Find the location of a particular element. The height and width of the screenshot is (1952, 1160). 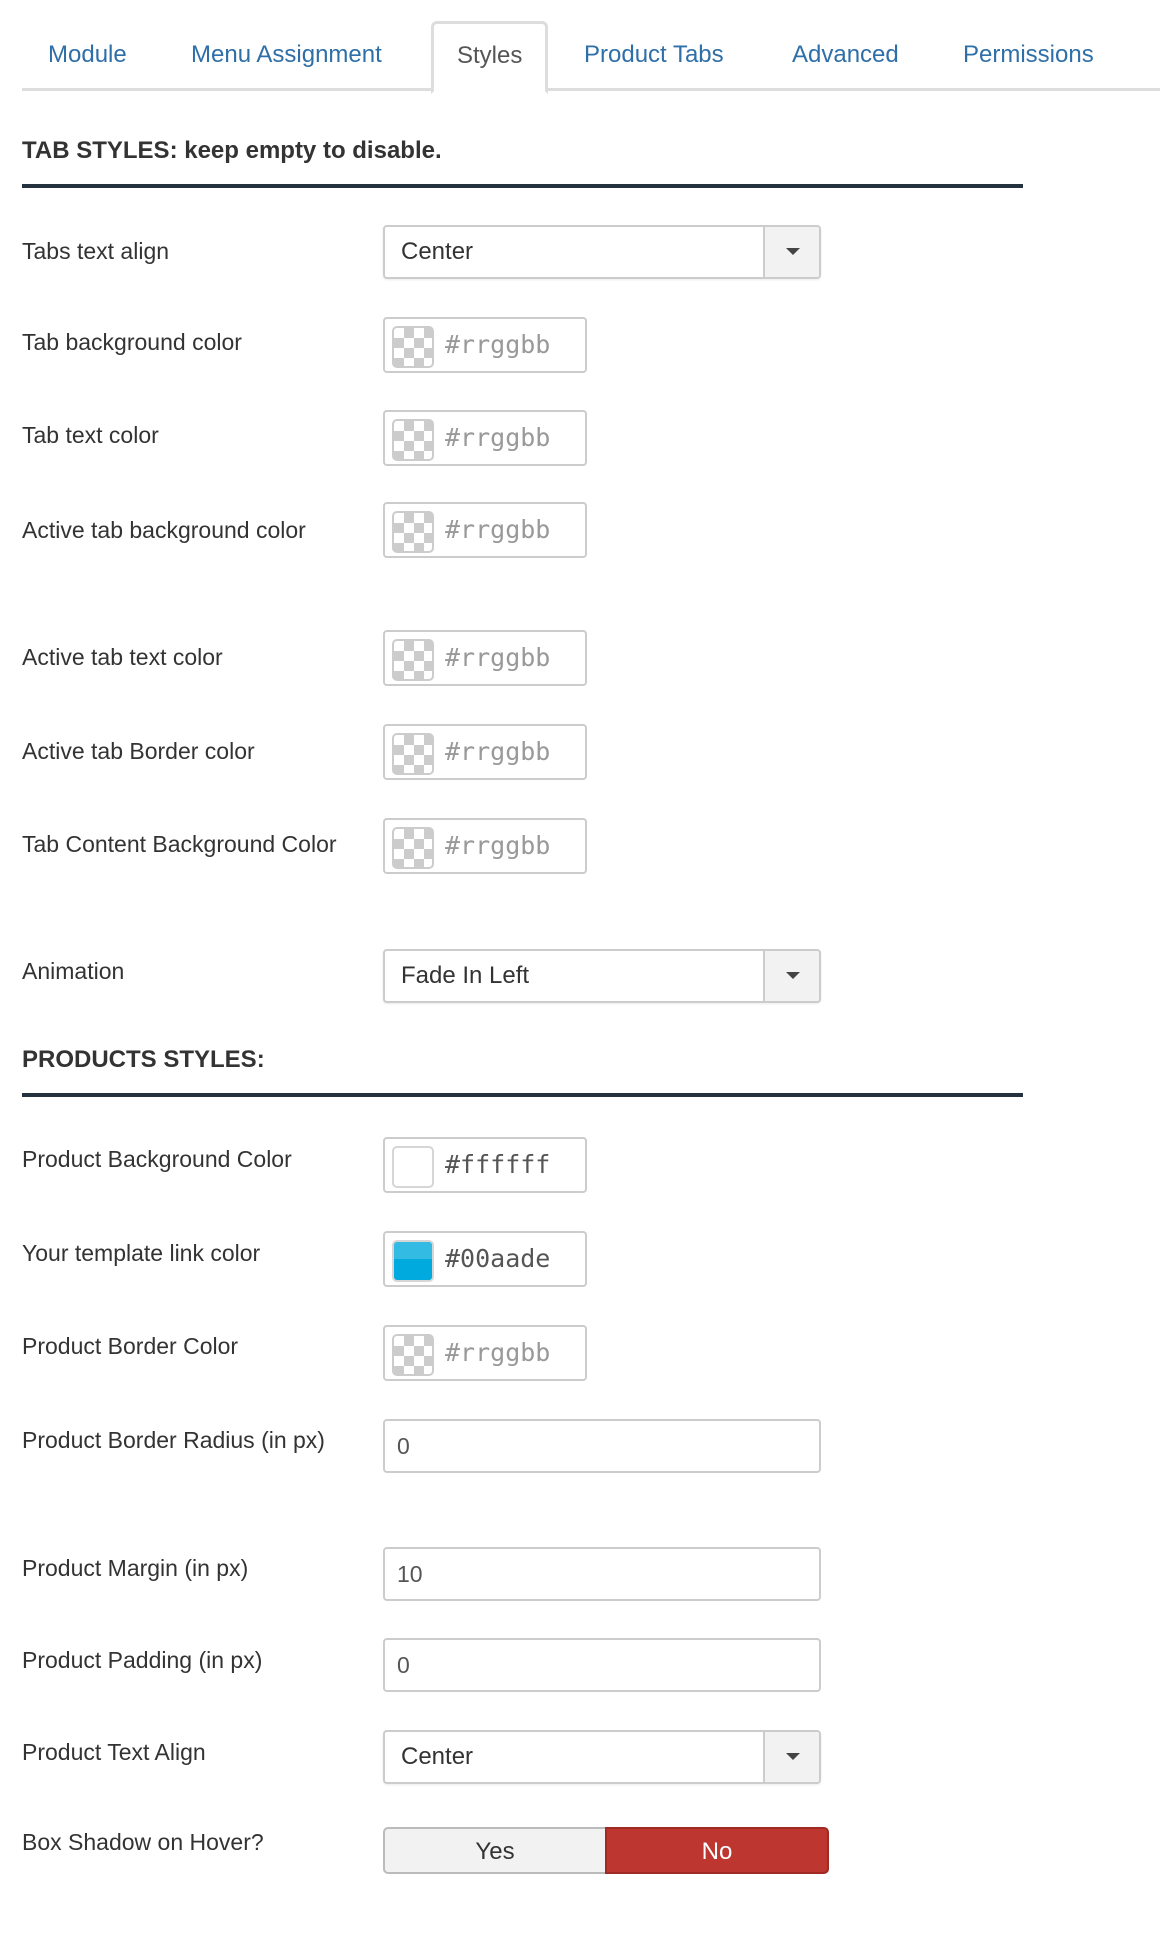

product-border-color-placeholder: #rrggbb is located at coordinates (498, 1352).